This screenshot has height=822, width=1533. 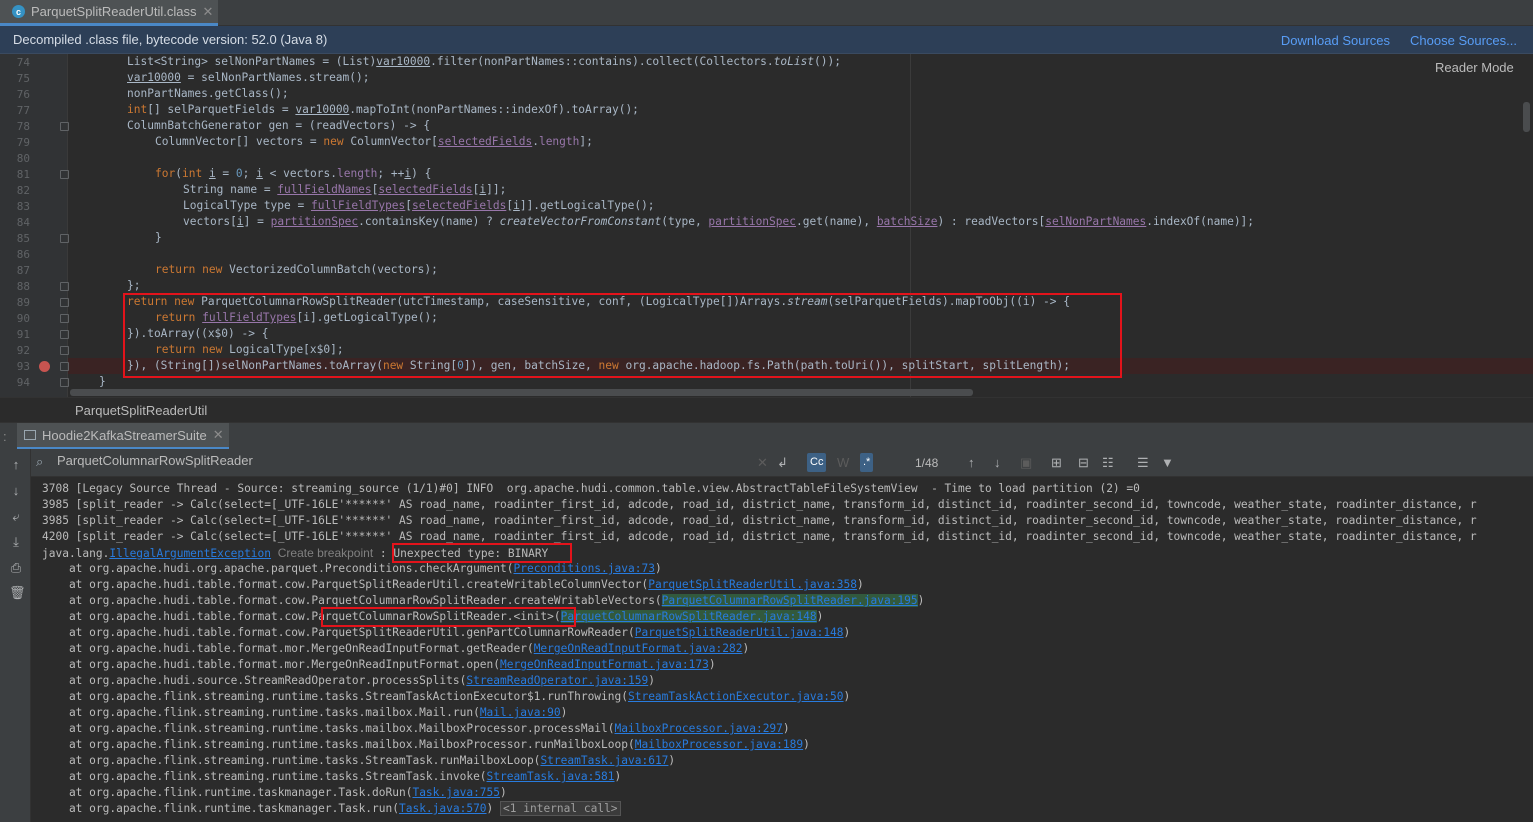 What do you see at coordinates (604, 664) in the screenshot?
I see `frame-link: MergeOnReadInputFormat.java:173` at bounding box center [604, 664].